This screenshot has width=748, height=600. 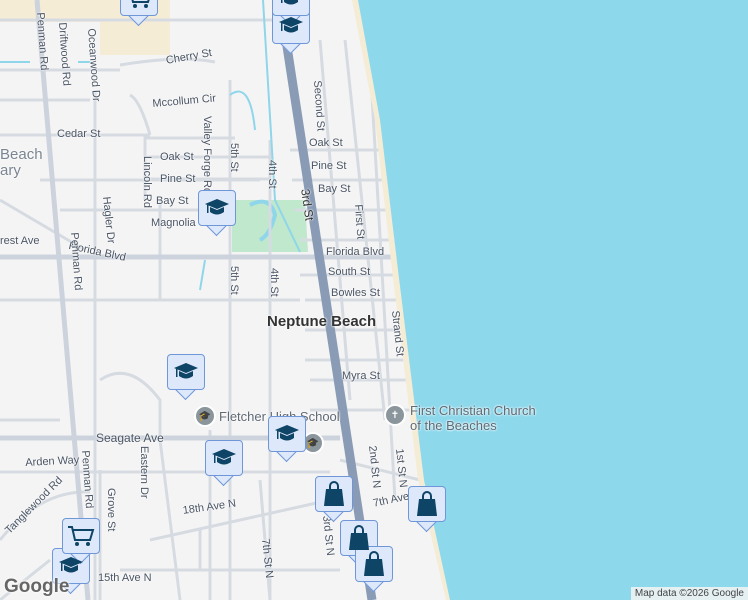 What do you see at coordinates (689, 593) in the screenshot?
I see `map-attribution: Map data ©2026 Google` at bounding box center [689, 593].